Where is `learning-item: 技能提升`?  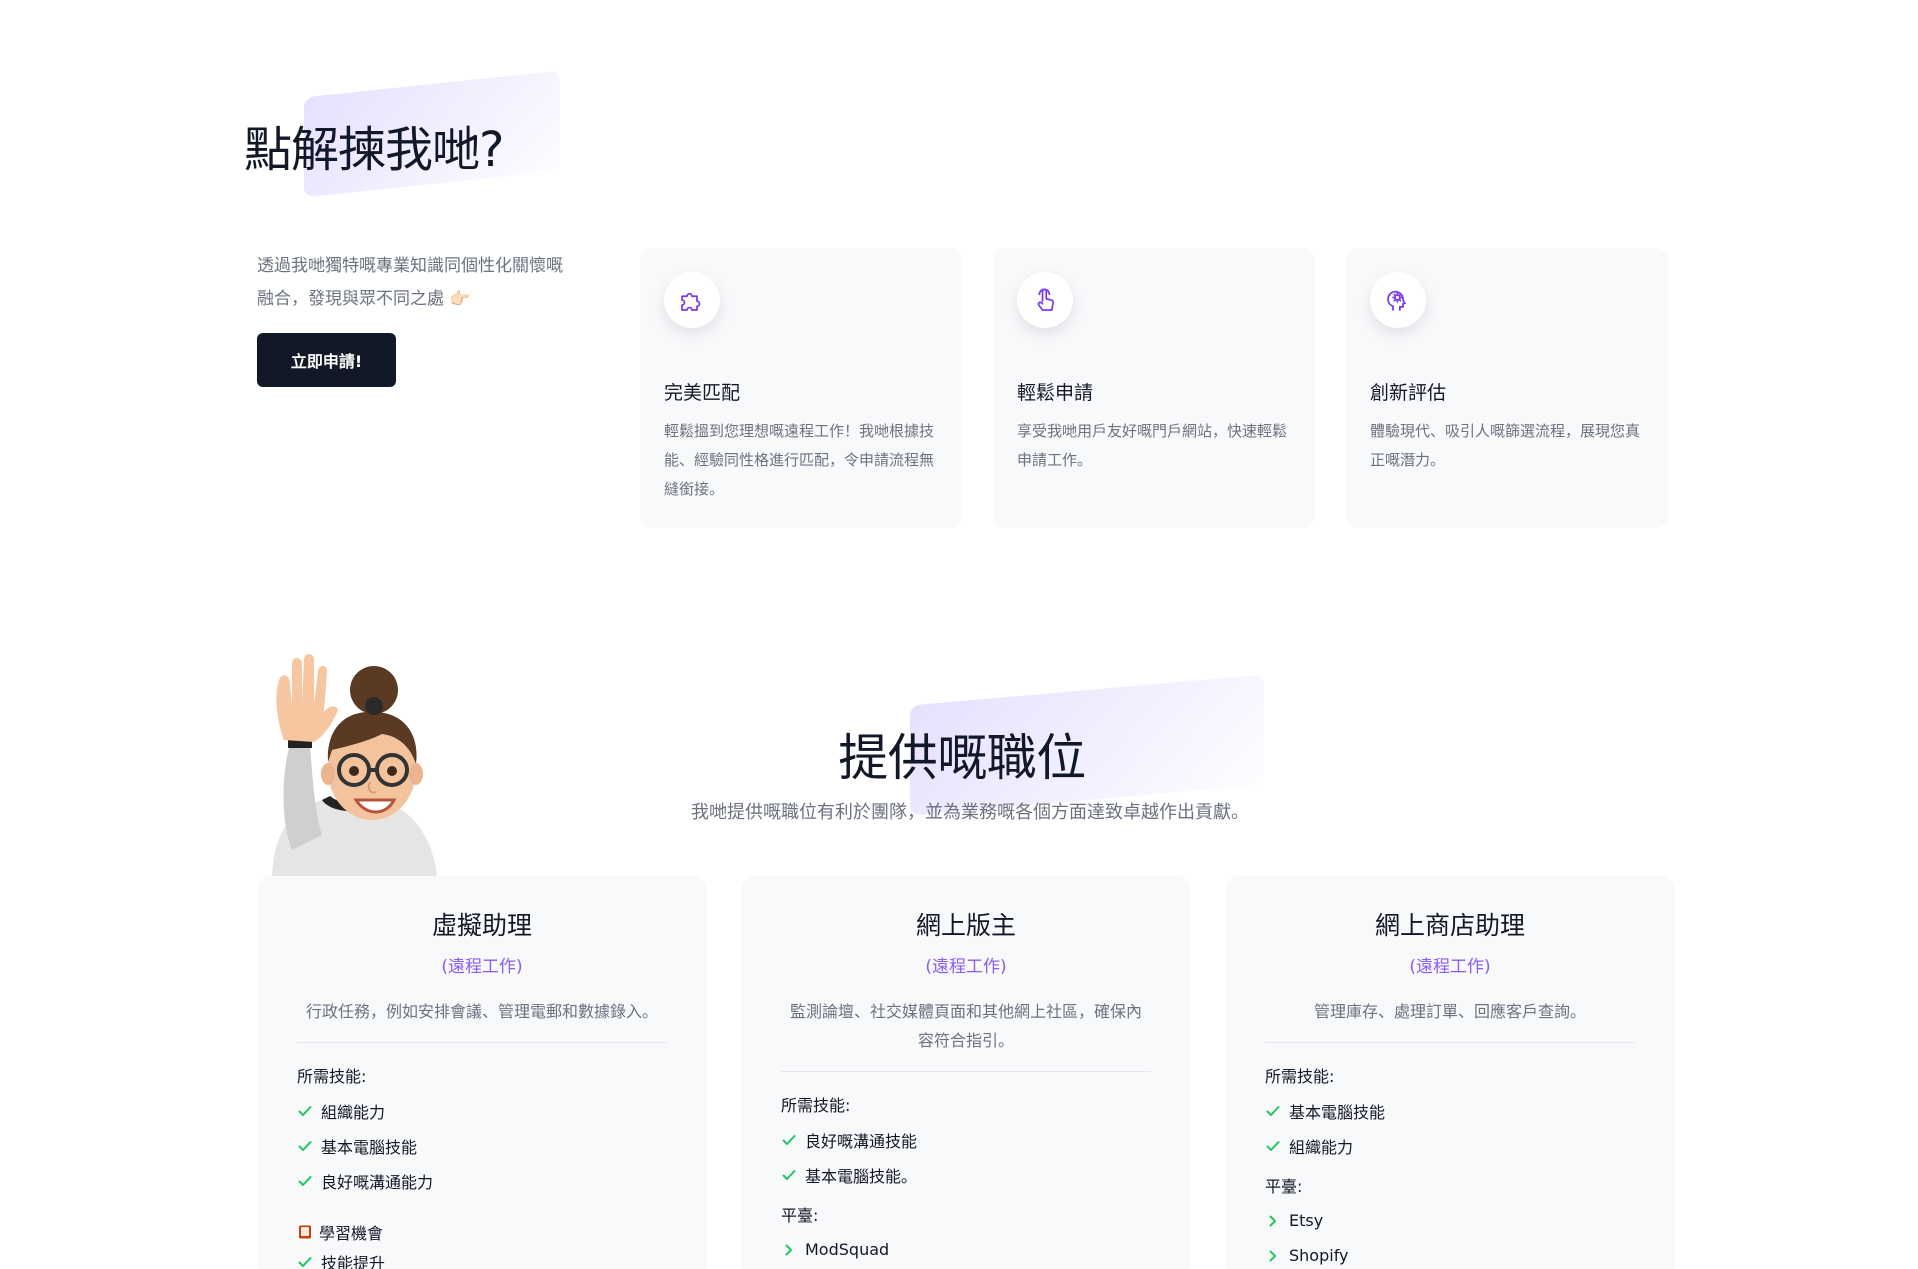
learning-item: 技能提升 is located at coordinates (482, 1256).